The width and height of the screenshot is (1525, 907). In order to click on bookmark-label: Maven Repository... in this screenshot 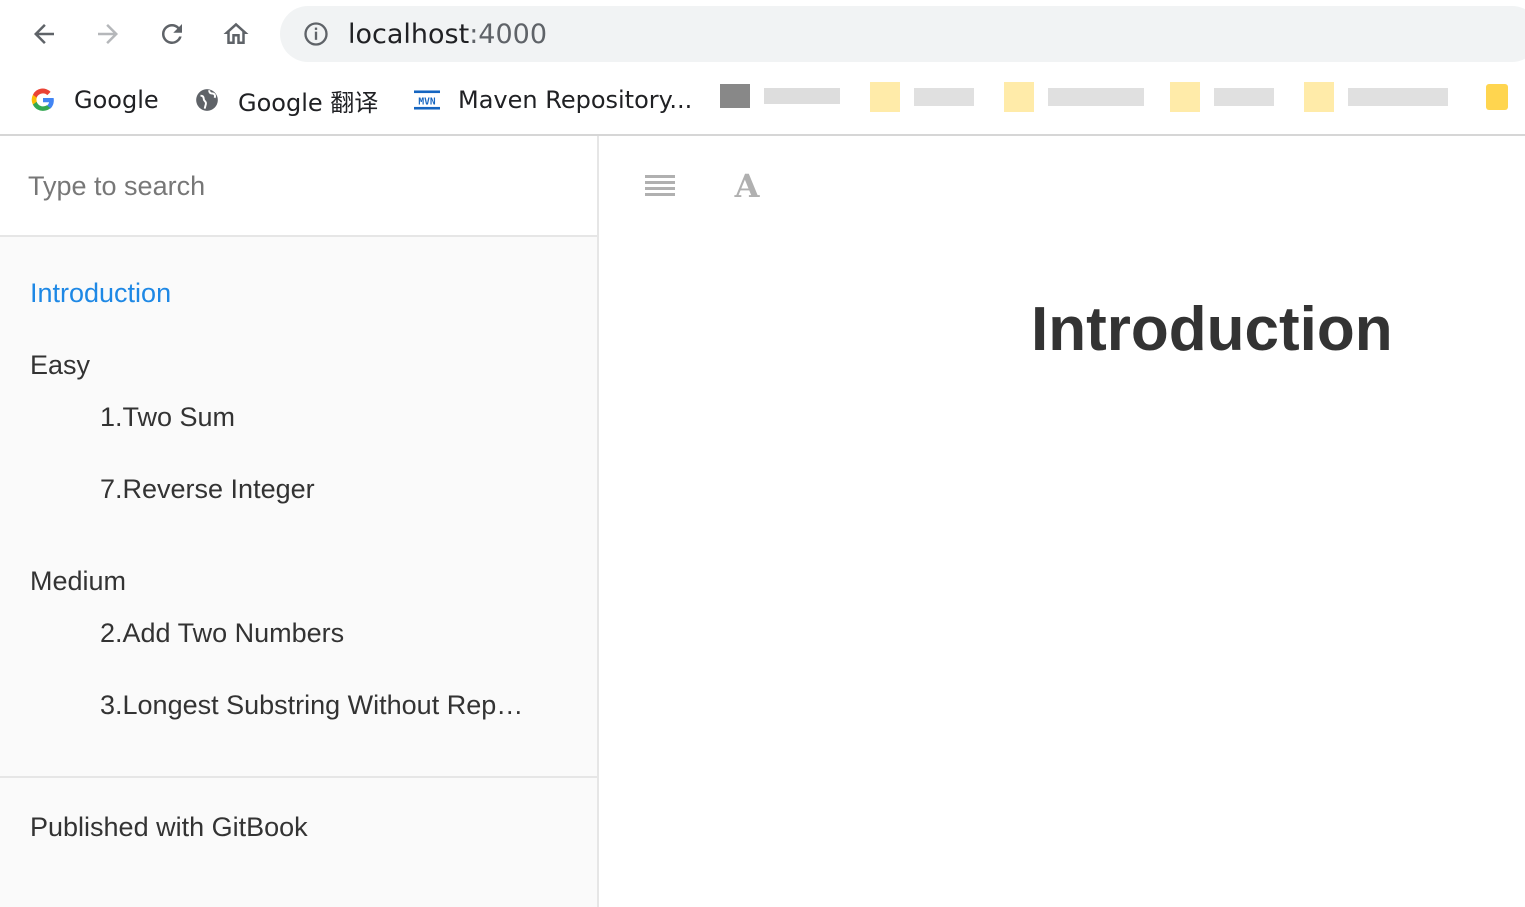, I will do `click(575, 100)`.